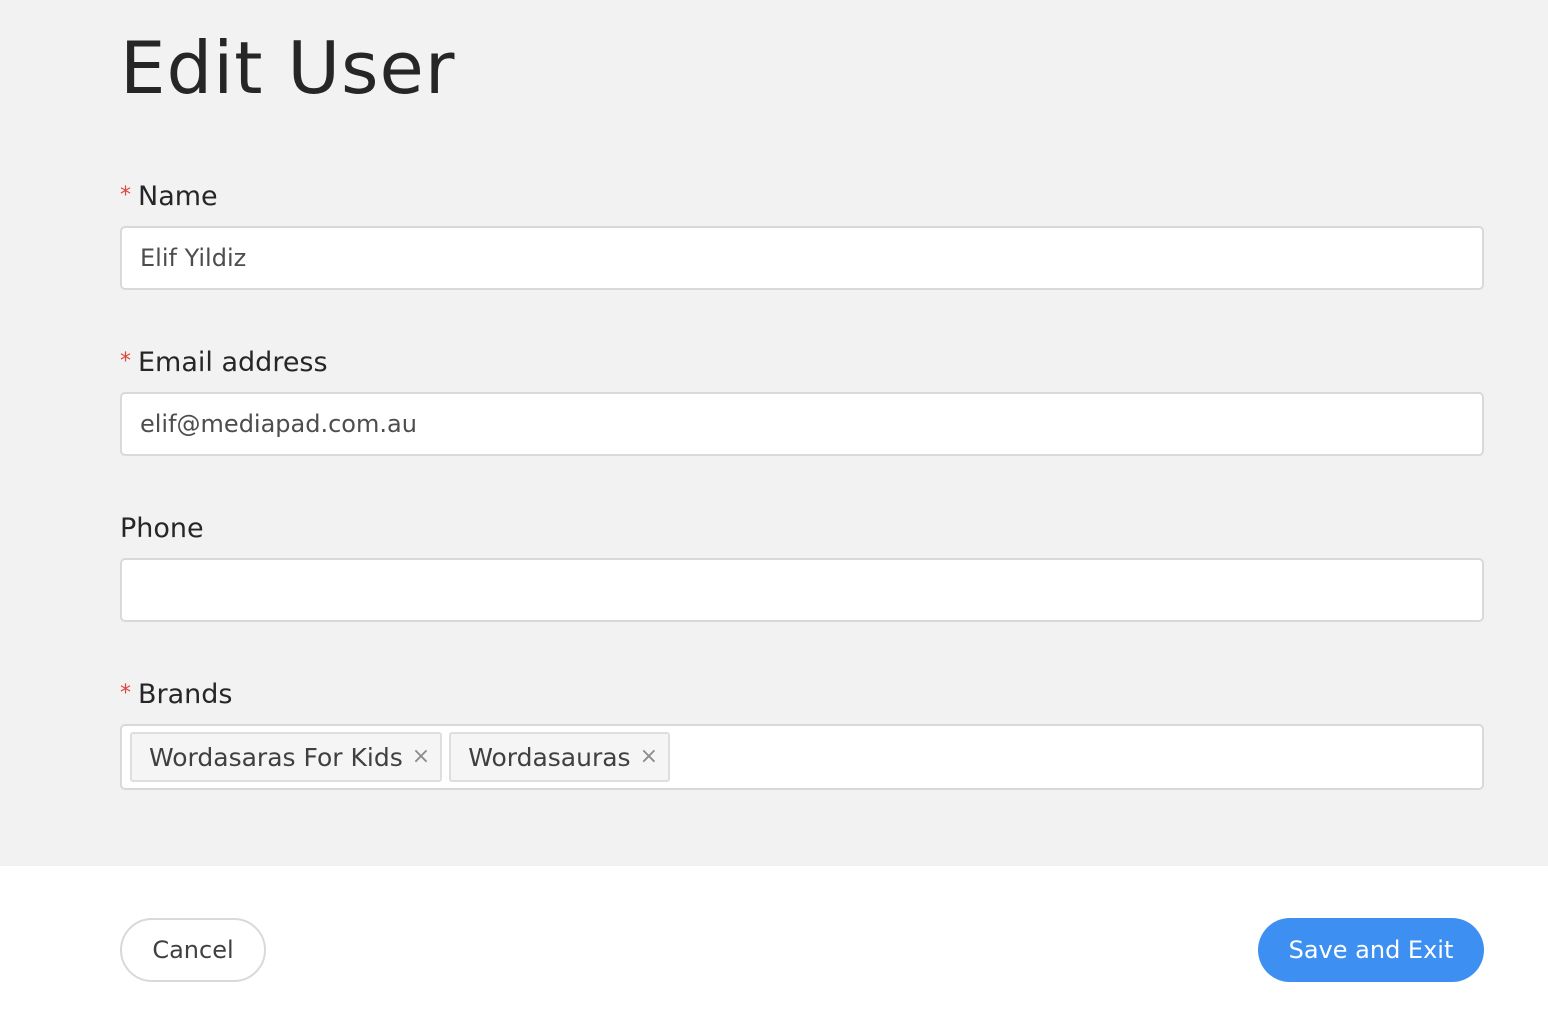  I want to click on brand-tag-label: Wordasaras For Kids, so click(276, 757).